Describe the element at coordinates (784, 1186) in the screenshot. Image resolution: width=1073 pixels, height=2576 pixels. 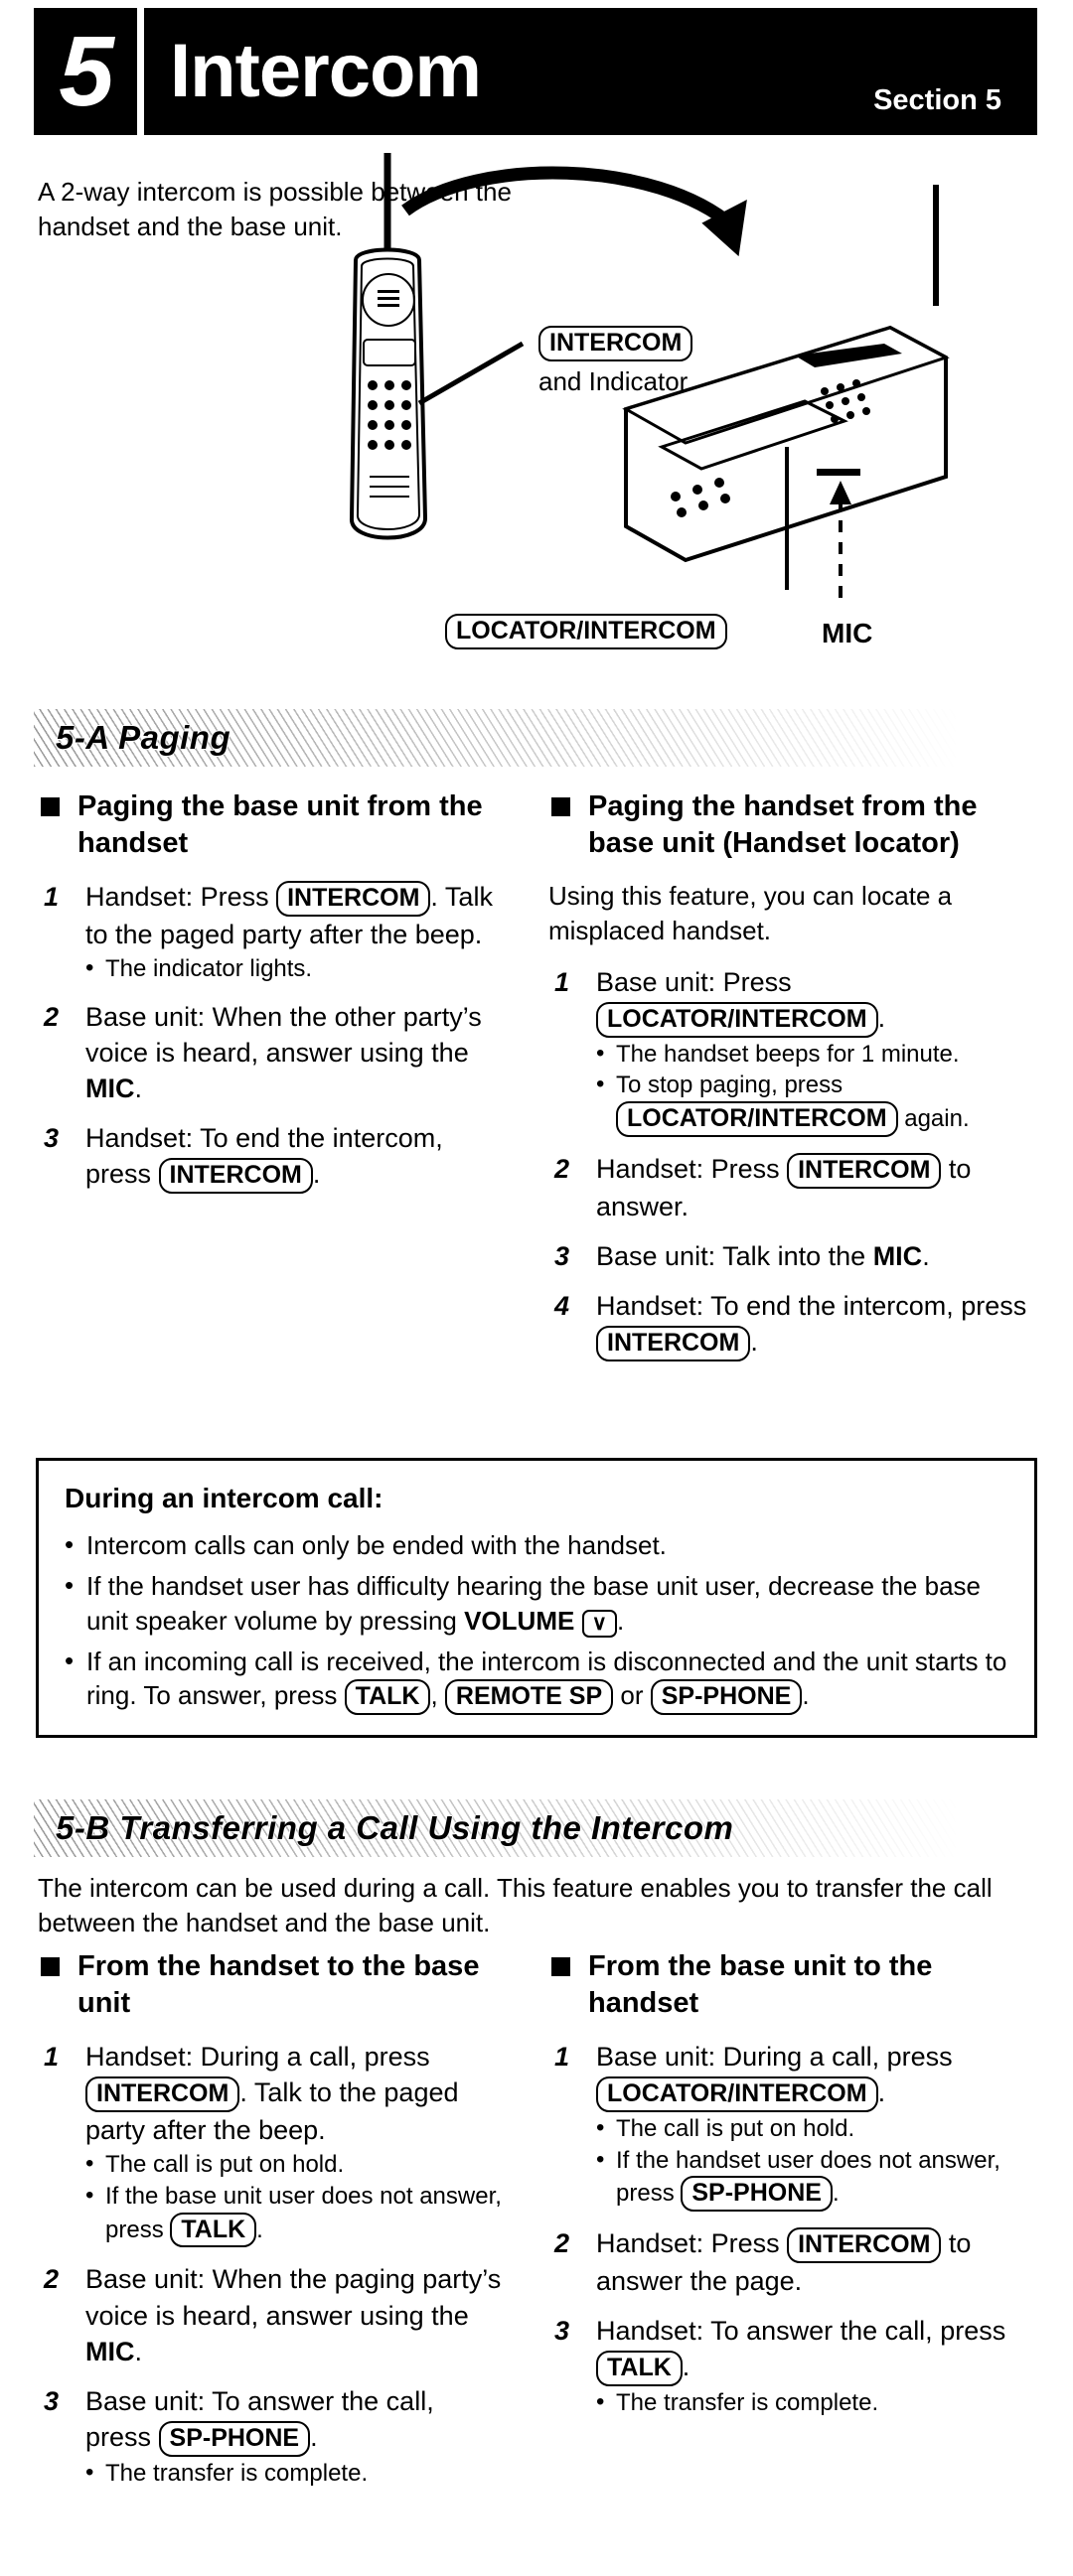
I see `step-text: Handset: Press INTERCOM to answer.` at that location.